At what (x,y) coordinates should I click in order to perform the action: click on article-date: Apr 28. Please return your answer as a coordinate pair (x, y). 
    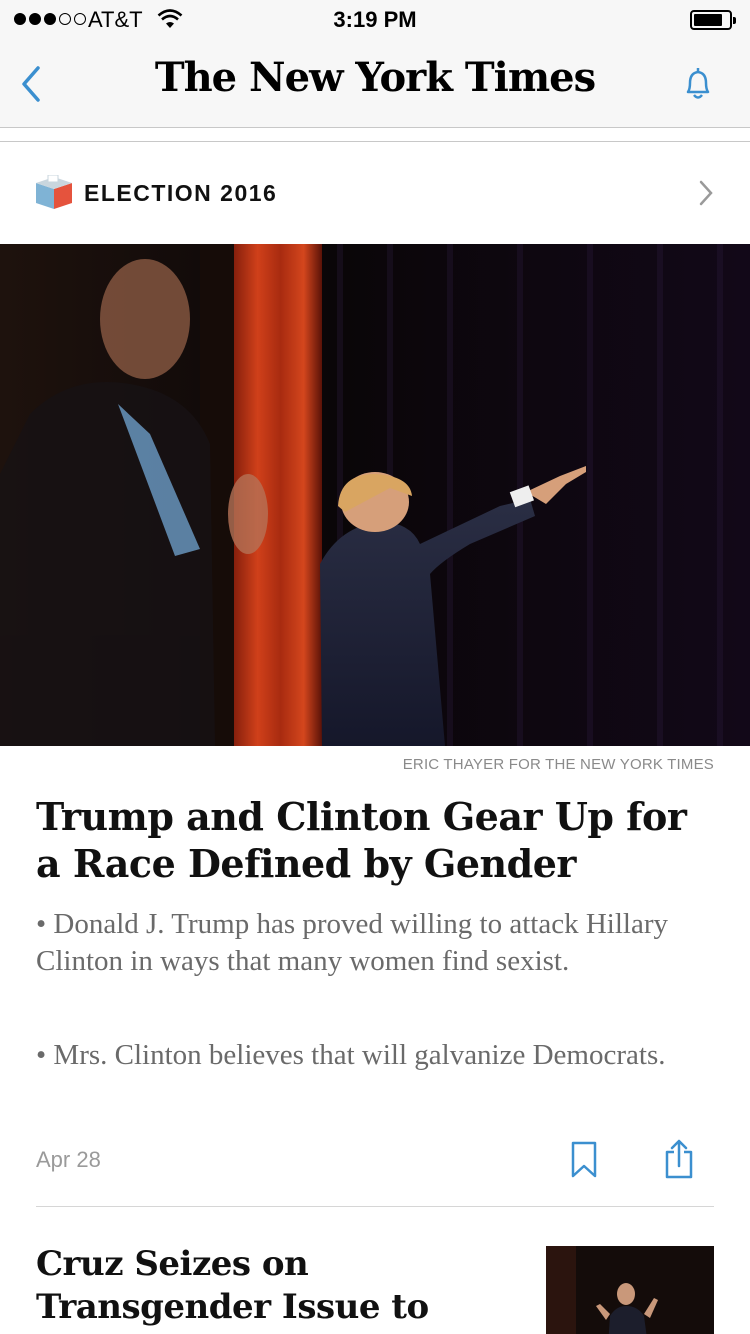
    Looking at the image, I should click on (68, 1159).